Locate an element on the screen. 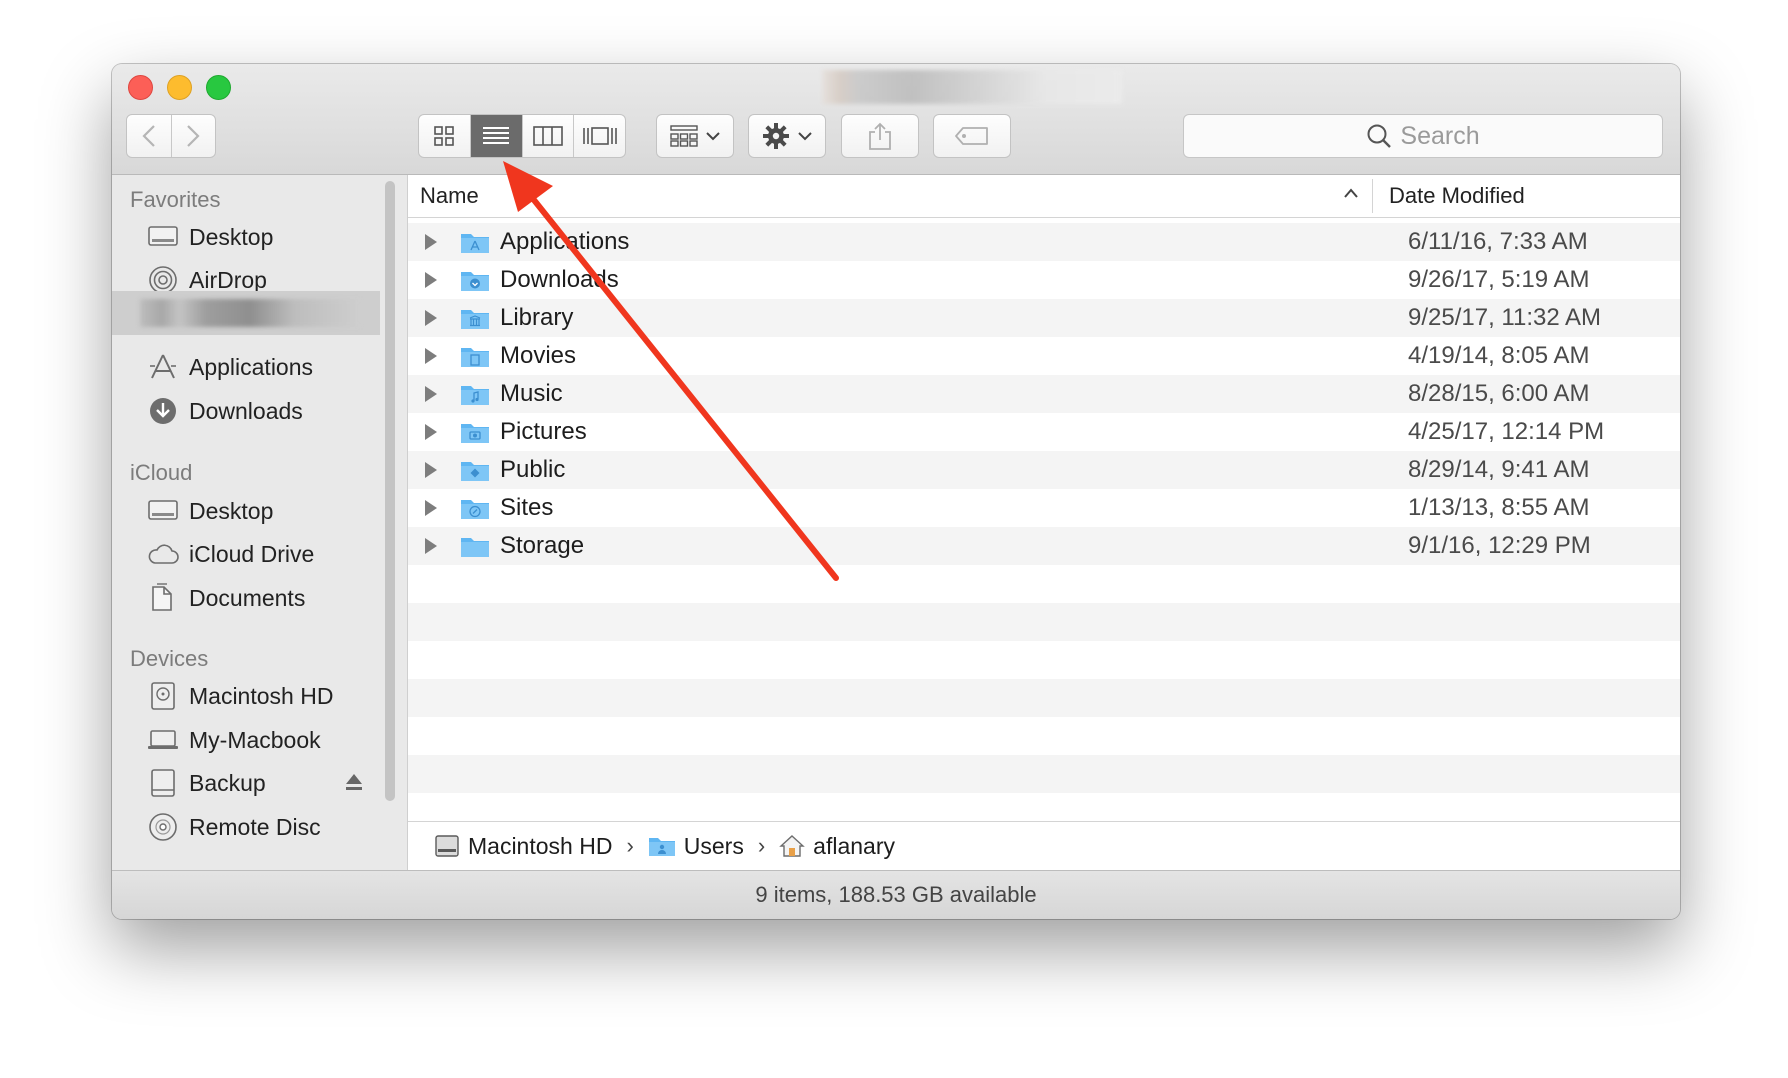  path-item-macintosh-hd: Macintosh HD is located at coordinates (540, 846).